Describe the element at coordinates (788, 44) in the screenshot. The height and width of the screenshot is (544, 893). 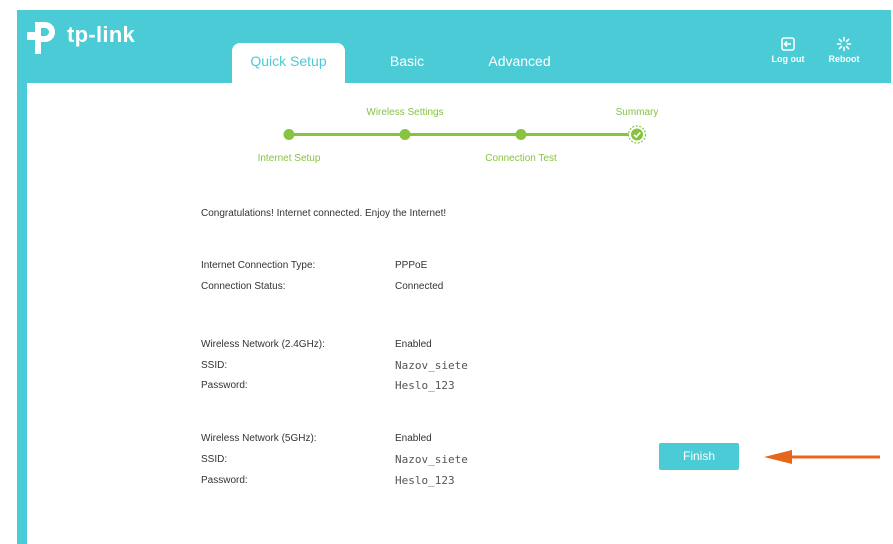
I see `logout-icon` at that location.